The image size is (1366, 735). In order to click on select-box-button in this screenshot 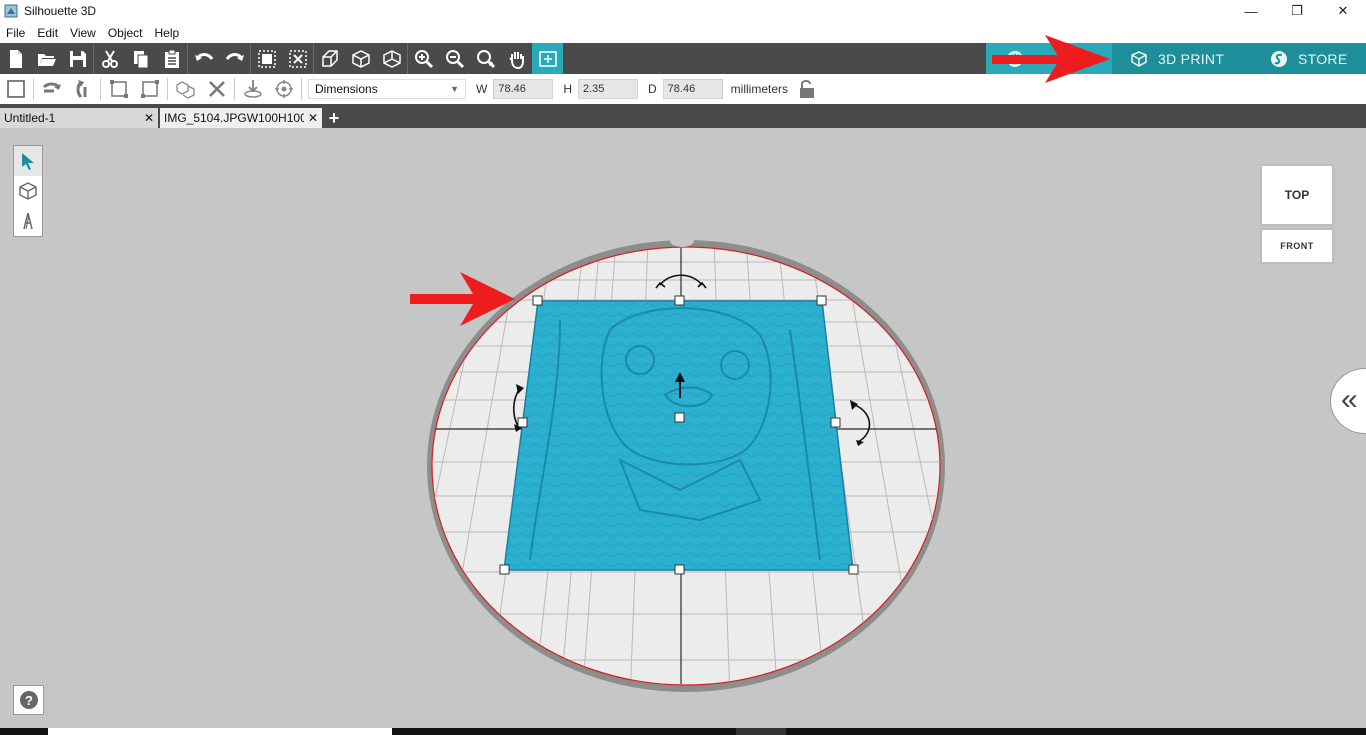, I will do `click(15, 89)`.